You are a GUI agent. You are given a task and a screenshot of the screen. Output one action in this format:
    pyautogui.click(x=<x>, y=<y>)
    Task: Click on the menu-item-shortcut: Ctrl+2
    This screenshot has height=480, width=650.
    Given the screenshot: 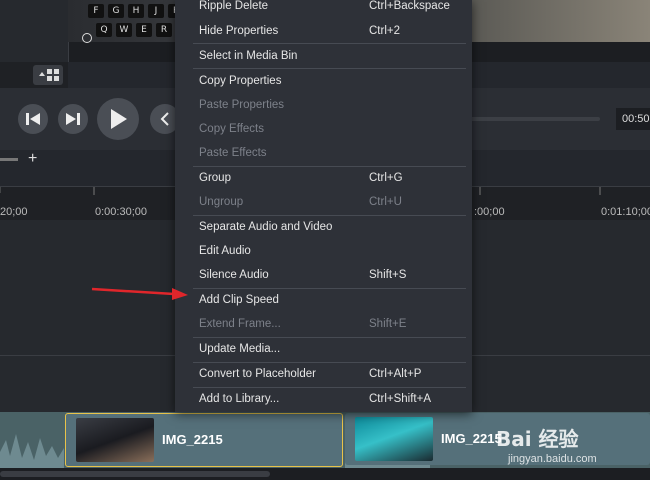 What is the action you would take?
    pyautogui.click(x=384, y=31)
    